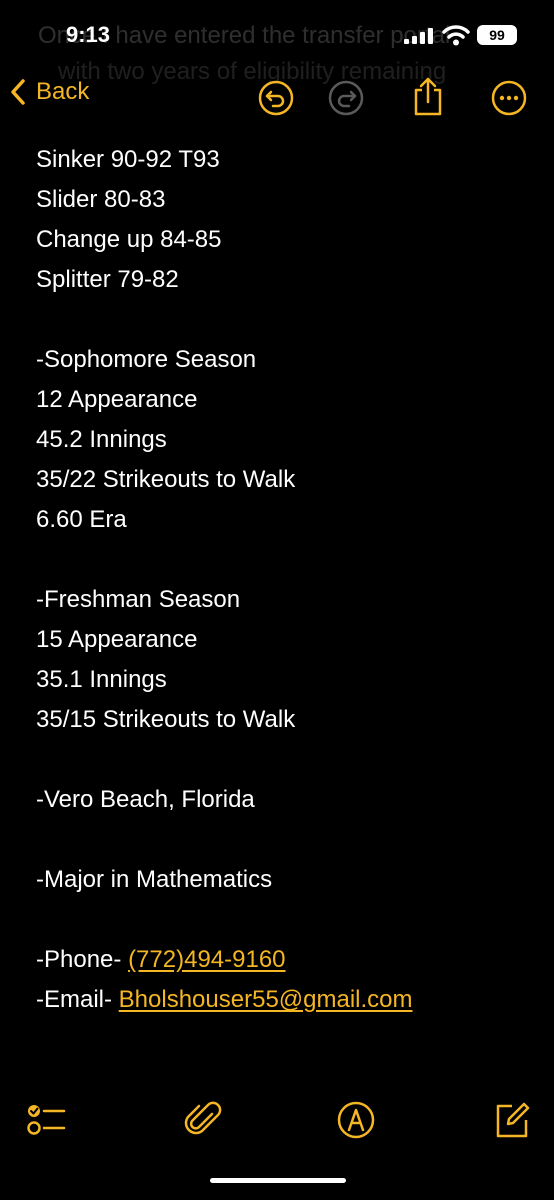 This screenshot has width=554, height=1200. I want to click on note-line: 35/15 Strikeouts to Walk, so click(166, 719).